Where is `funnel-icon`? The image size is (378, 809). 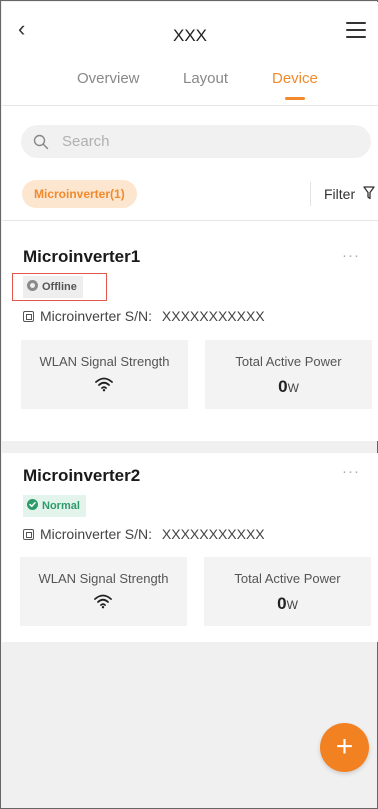 funnel-icon is located at coordinates (369, 193).